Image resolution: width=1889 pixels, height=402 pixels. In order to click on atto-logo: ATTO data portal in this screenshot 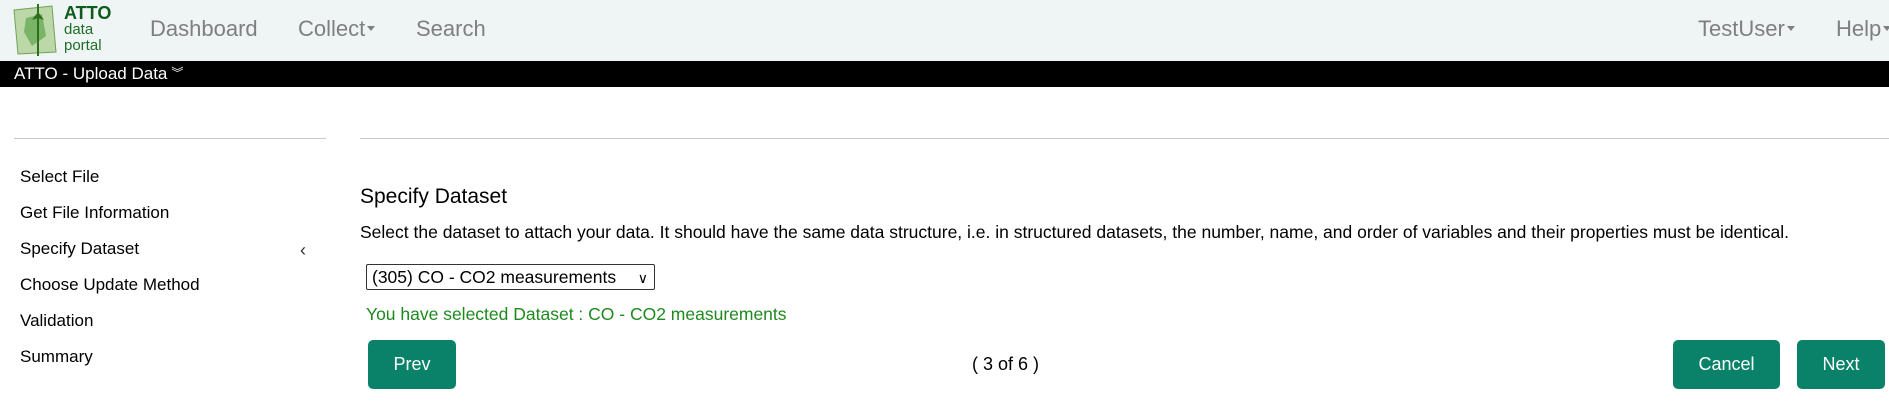, I will do `click(67, 30)`.